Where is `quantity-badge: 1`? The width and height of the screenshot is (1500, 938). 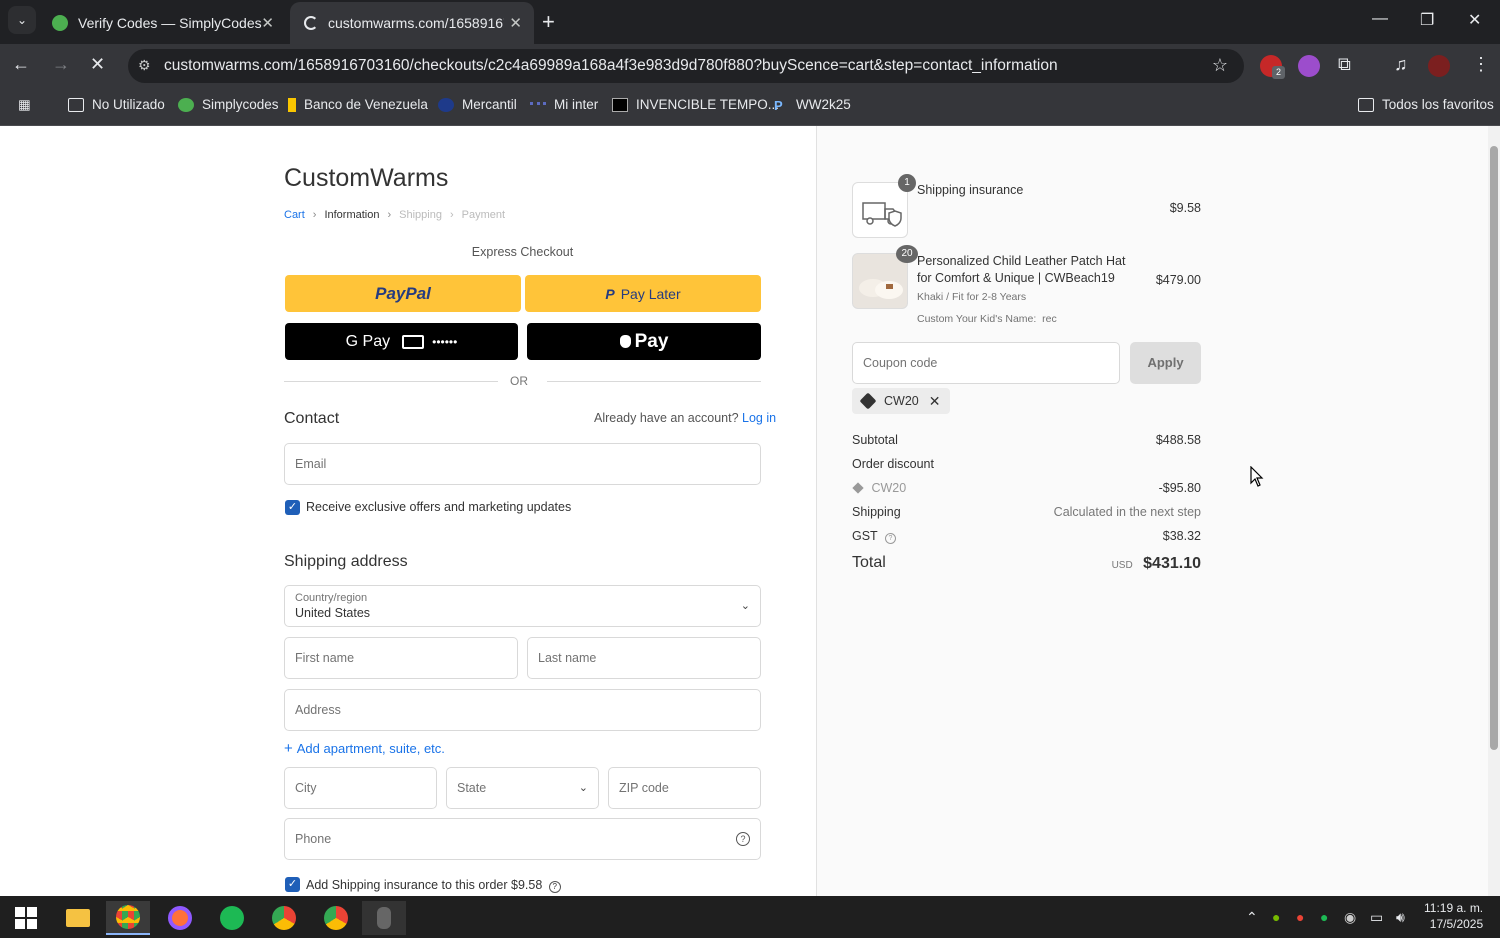
quantity-badge: 1 is located at coordinates (907, 183).